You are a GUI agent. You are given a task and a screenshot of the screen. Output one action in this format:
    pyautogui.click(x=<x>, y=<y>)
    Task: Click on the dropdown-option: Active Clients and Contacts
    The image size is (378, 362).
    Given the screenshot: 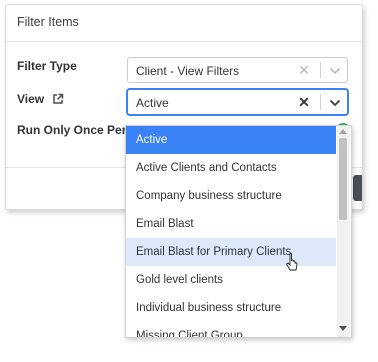 What is the action you would take?
    pyautogui.click(x=231, y=168)
    